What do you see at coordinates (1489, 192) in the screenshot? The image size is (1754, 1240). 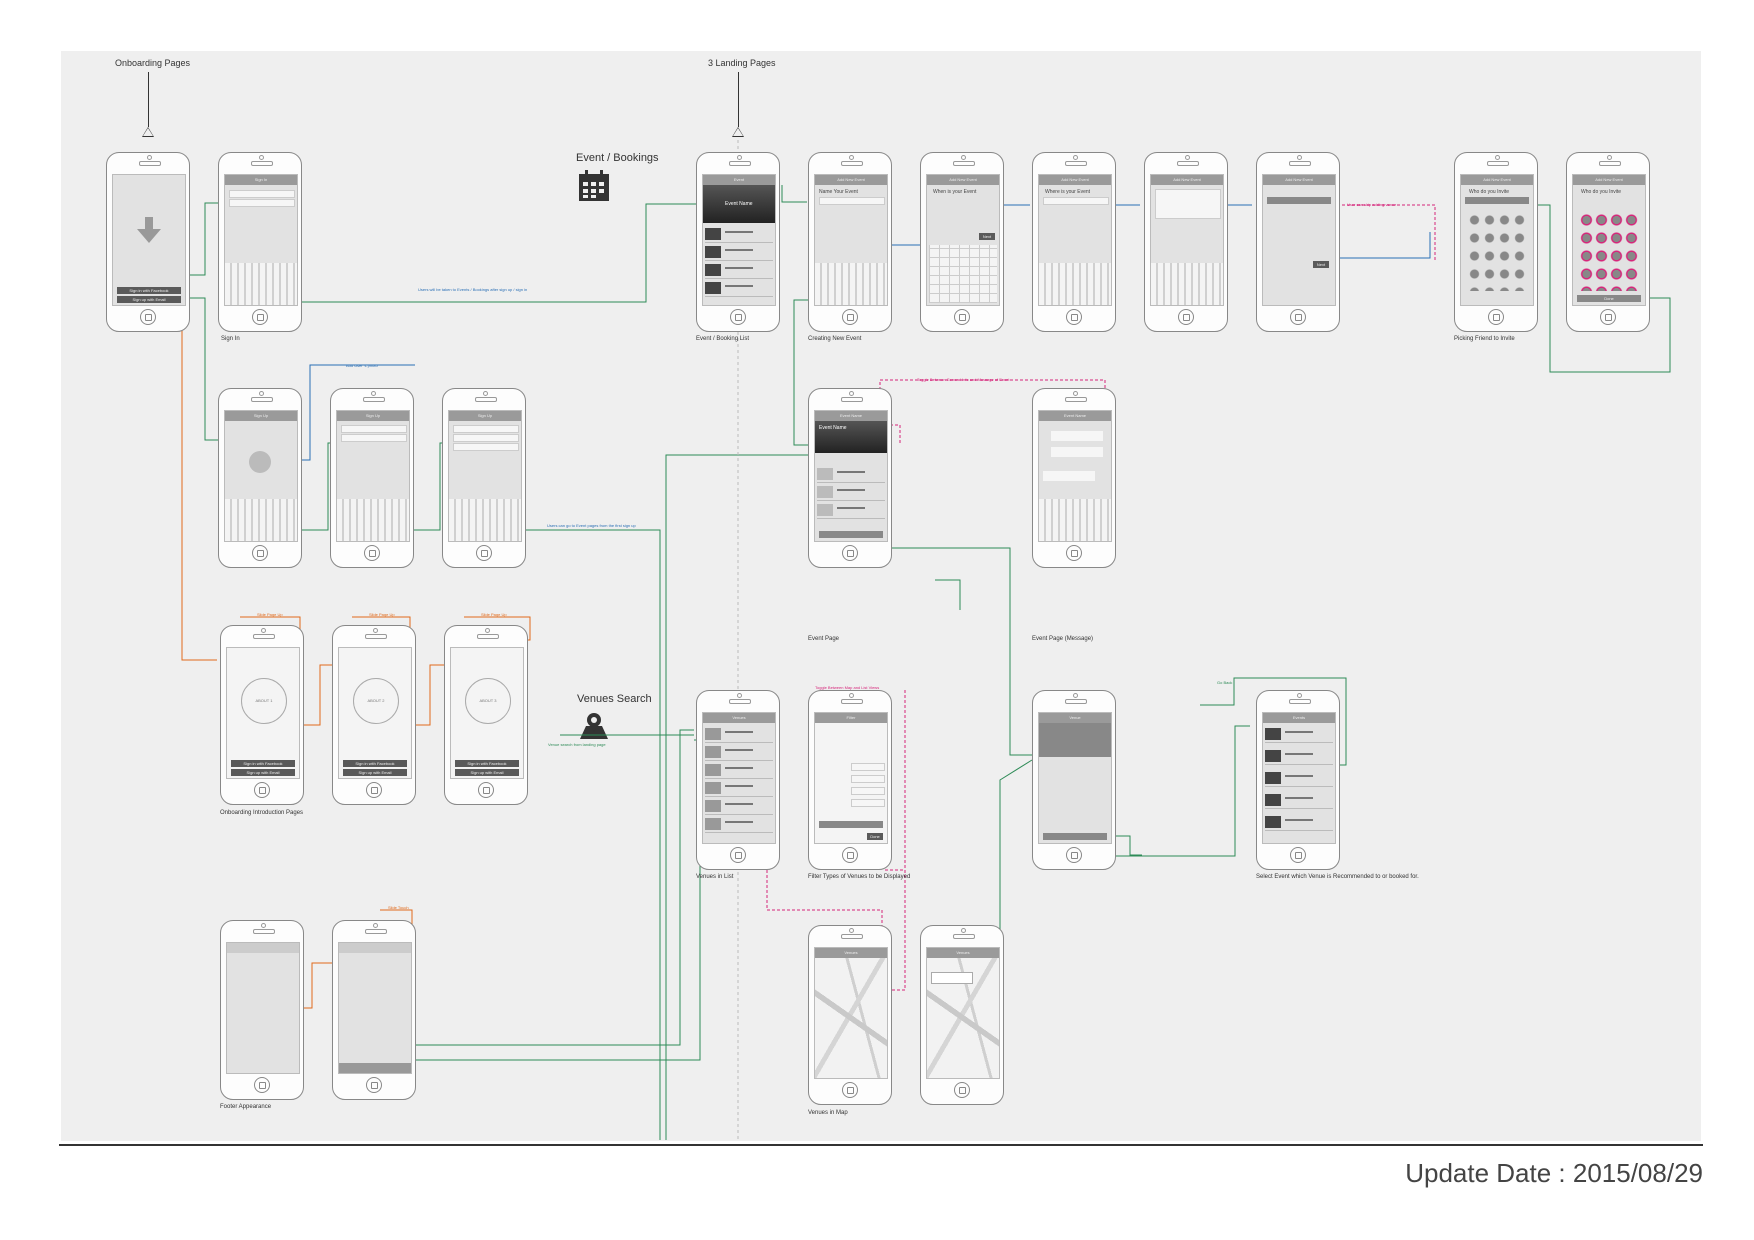 I see `who-invite-label: Who do you Invite` at bounding box center [1489, 192].